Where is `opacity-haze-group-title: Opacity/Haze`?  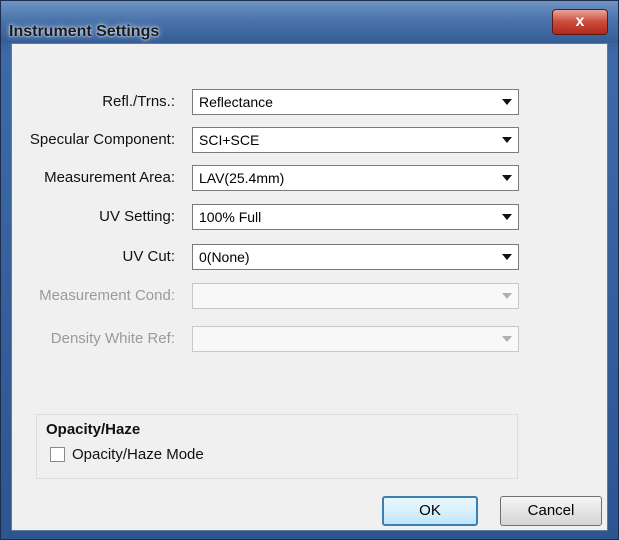
opacity-haze-group-title: Opacity/Haze is located at coordinates (93, 429).